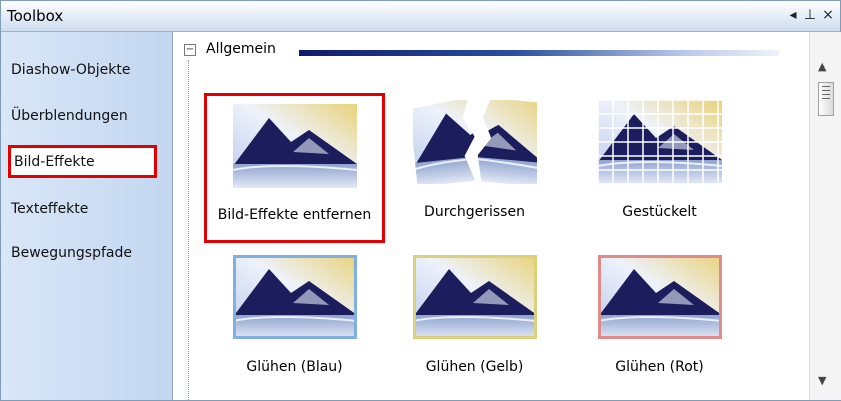  I want to click on group-header: − Allgemein, so click(491, 50).